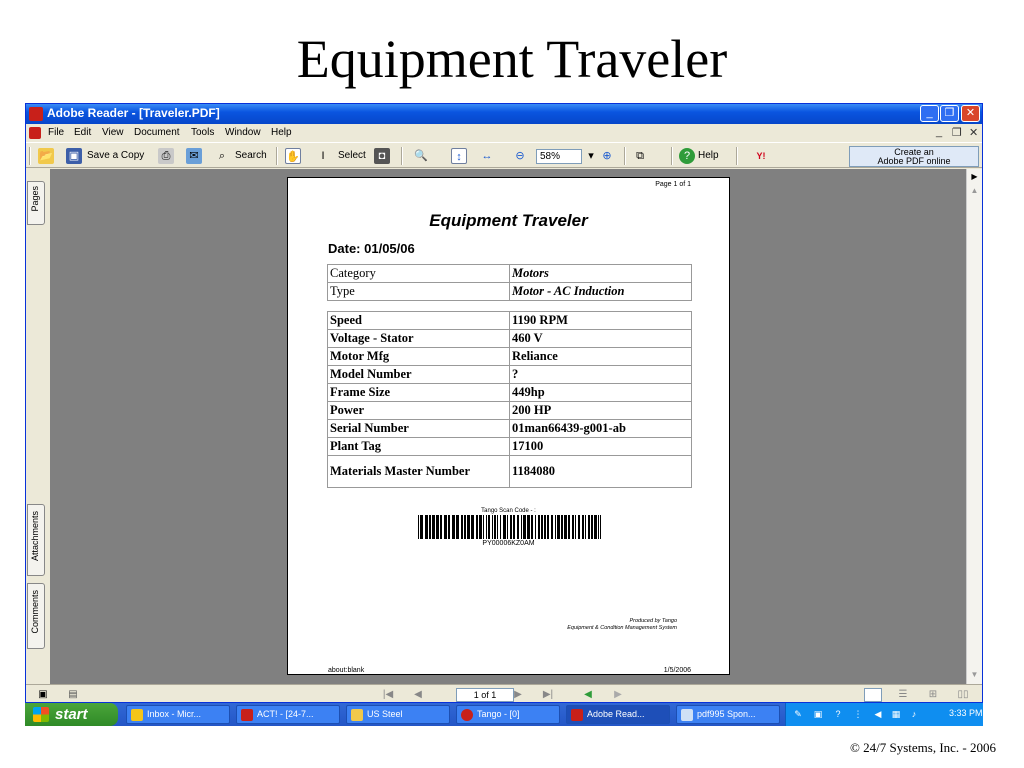 The width and height of the screenshot is (1024, 768). Describe the element at coordinates (858, 714) in the screenshot. I see `tray-network-icon: ⋮` at that location.